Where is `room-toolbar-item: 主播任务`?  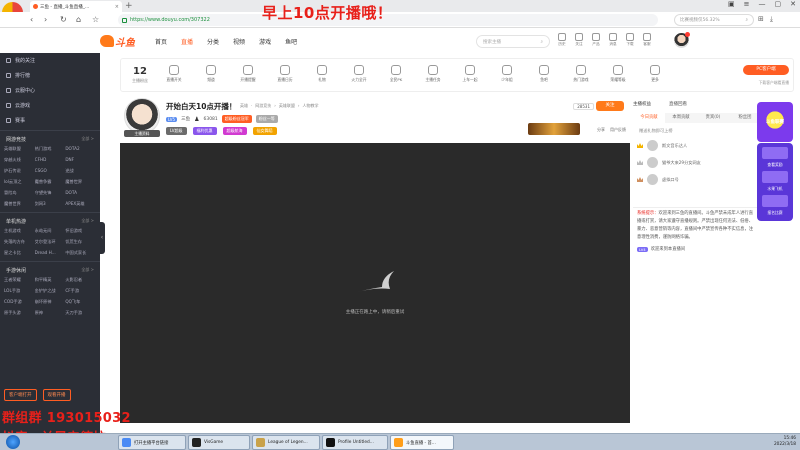
room-toolbar-item: 主播任务 is located at coordinates (433, 74).